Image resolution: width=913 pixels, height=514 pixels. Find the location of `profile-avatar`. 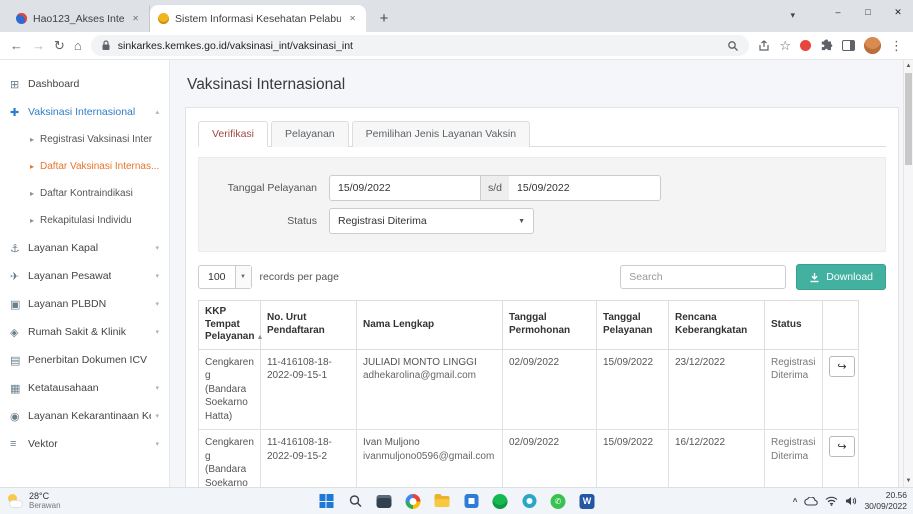

profile-avatar is located at coordinates (872, 45).